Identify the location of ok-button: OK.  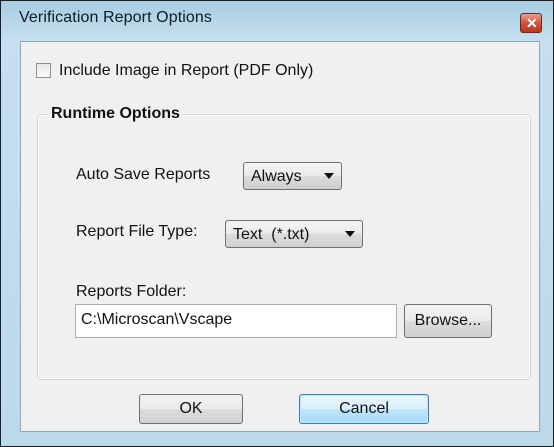
(191, 409).